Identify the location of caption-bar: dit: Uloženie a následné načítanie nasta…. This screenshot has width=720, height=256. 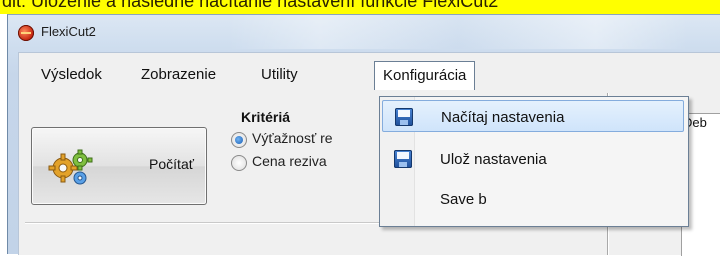
(360, 7).